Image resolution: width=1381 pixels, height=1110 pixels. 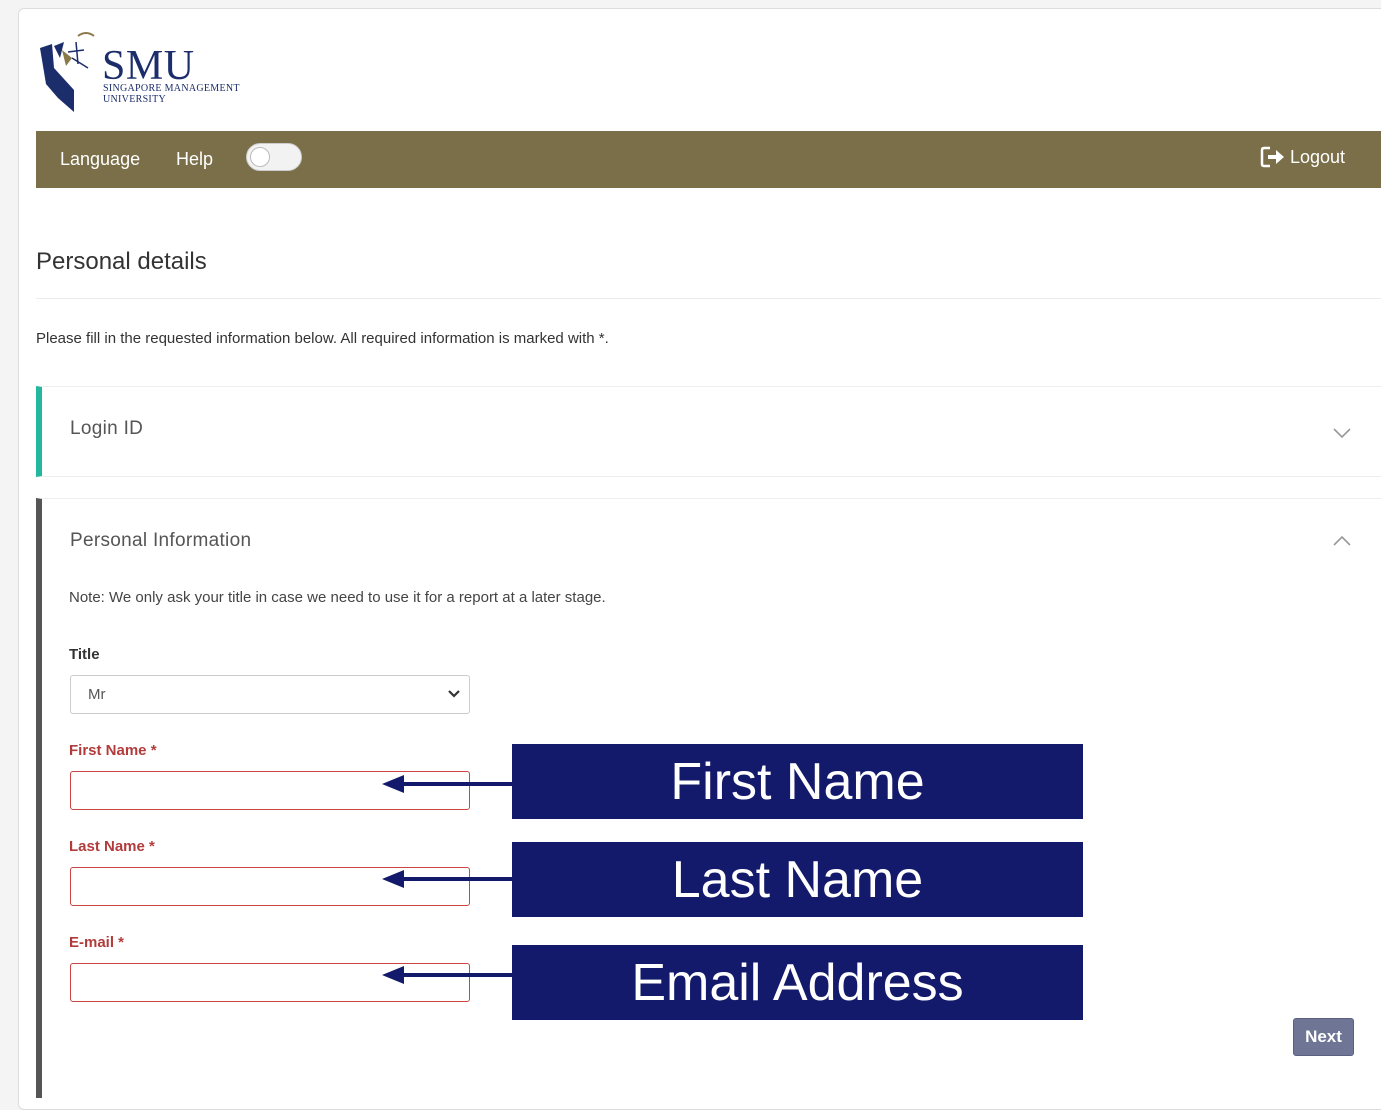 I want to click on title-select: Mr, so click(x=270, y=694).